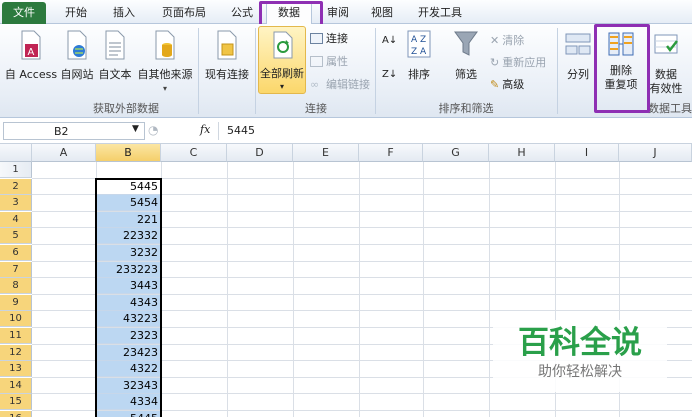  Describe the element at coordinates (316, 108) in the screenshot. I see `group-label-connections: 连接` at that location.